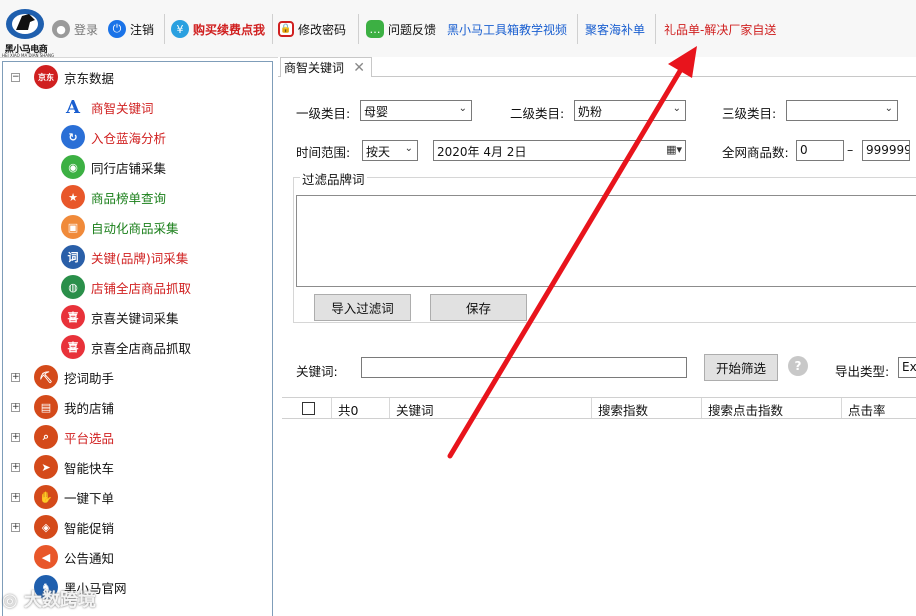 The width and height of the screenshot is (916, 616). I want to click on watermark: ◎ 大数跨境, so click(49, 600).